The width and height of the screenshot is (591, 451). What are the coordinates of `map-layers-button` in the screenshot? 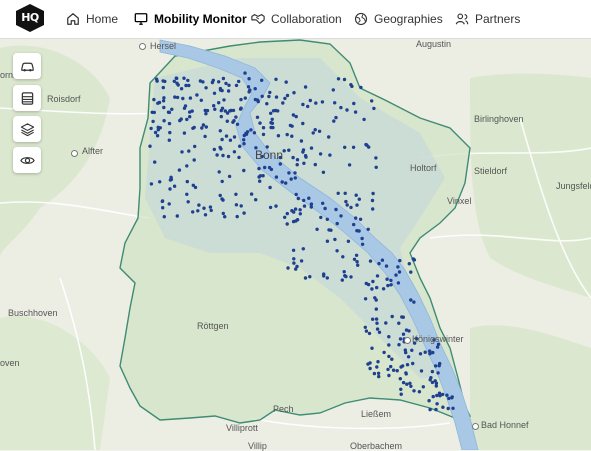 It's located at (27, 129).